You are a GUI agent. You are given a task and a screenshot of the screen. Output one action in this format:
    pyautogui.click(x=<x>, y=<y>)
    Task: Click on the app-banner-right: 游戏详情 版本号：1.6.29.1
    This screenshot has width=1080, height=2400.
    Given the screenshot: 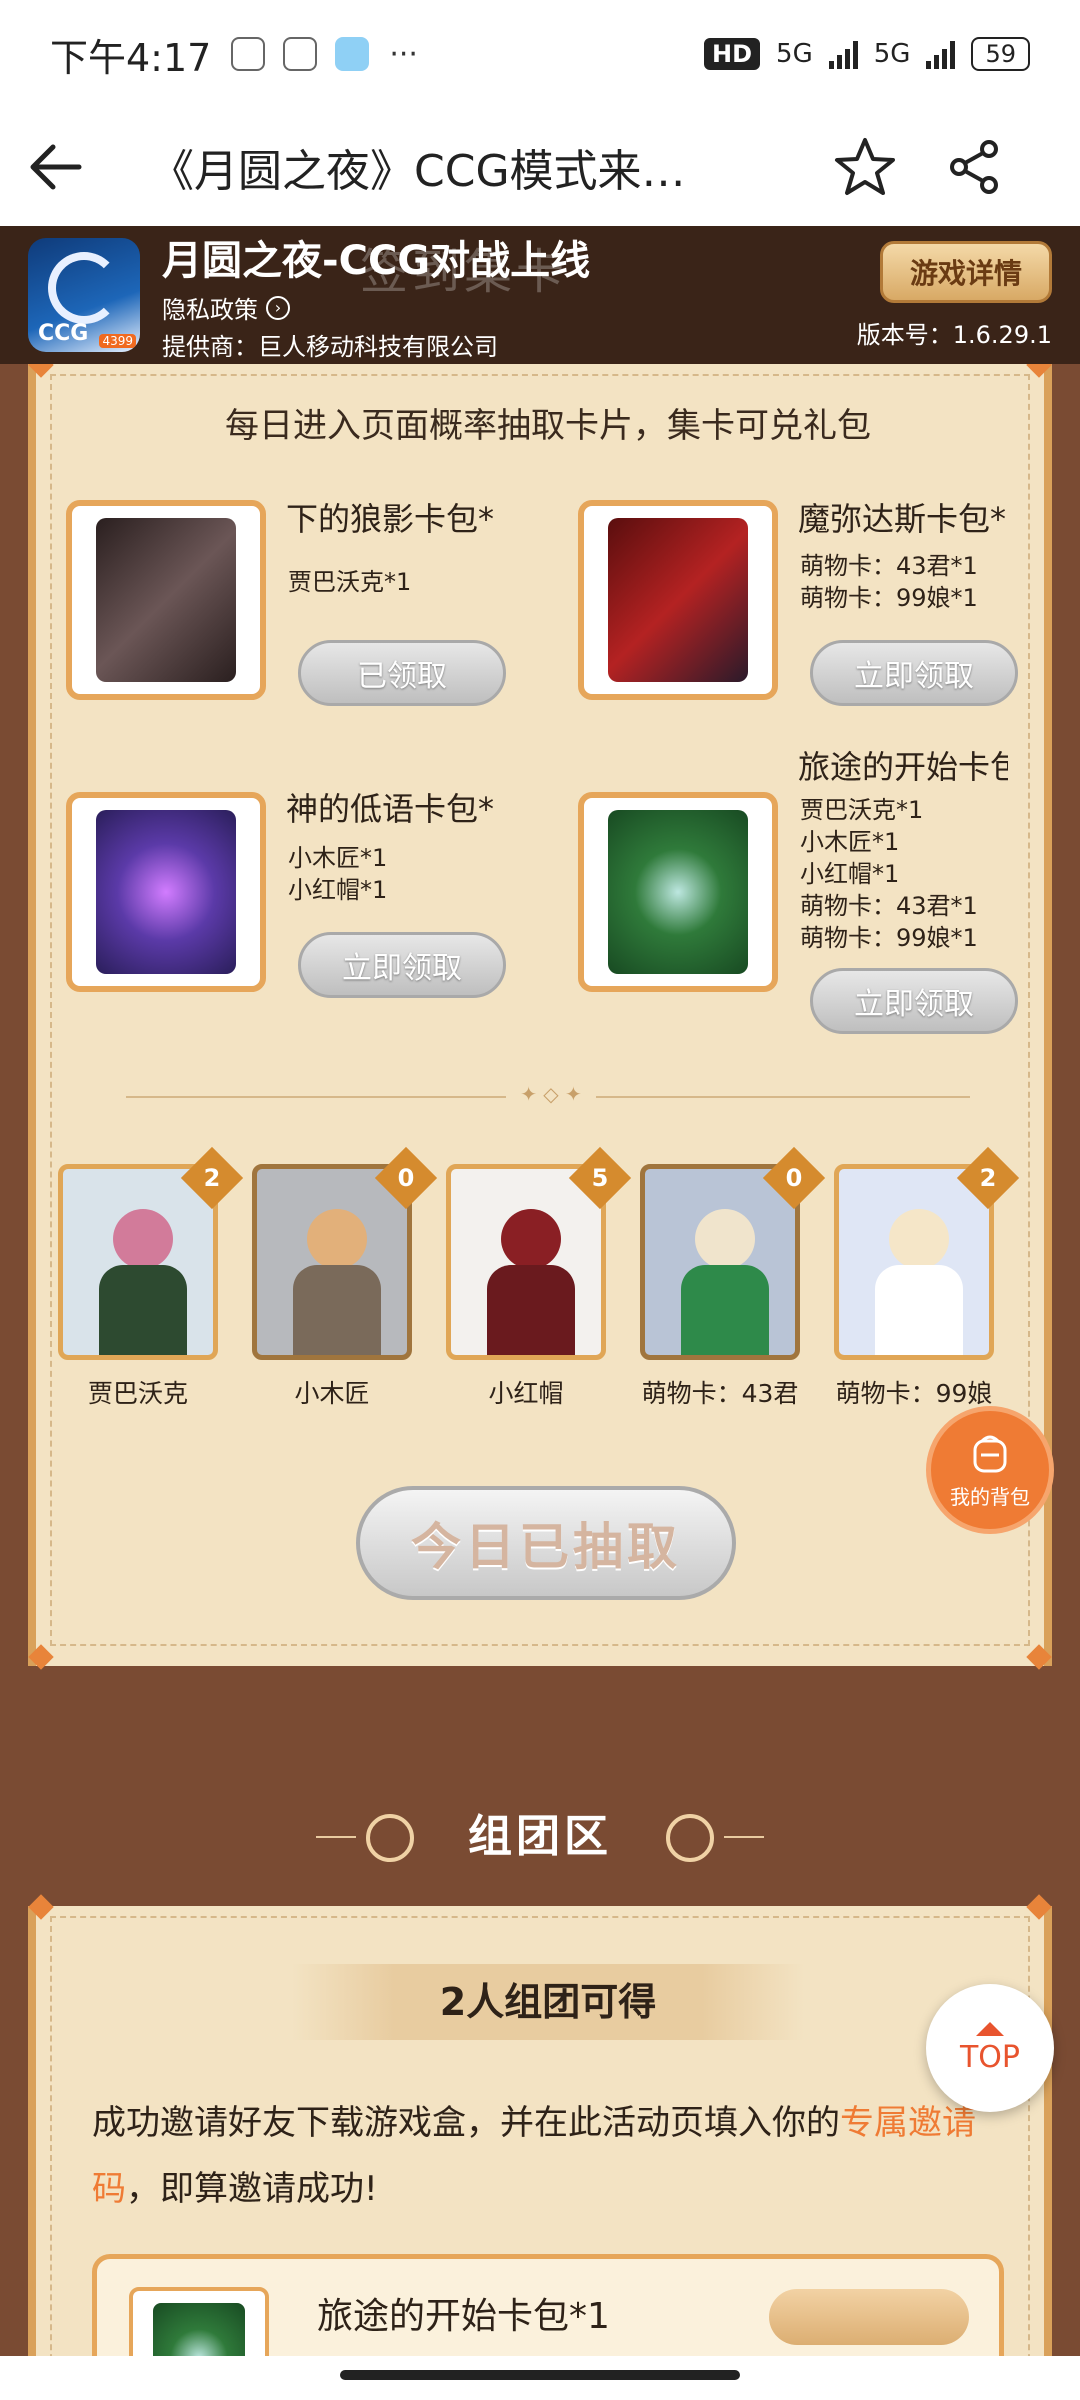 What is the action you would take?
    pyautogui.click(x=954, y=295)
    